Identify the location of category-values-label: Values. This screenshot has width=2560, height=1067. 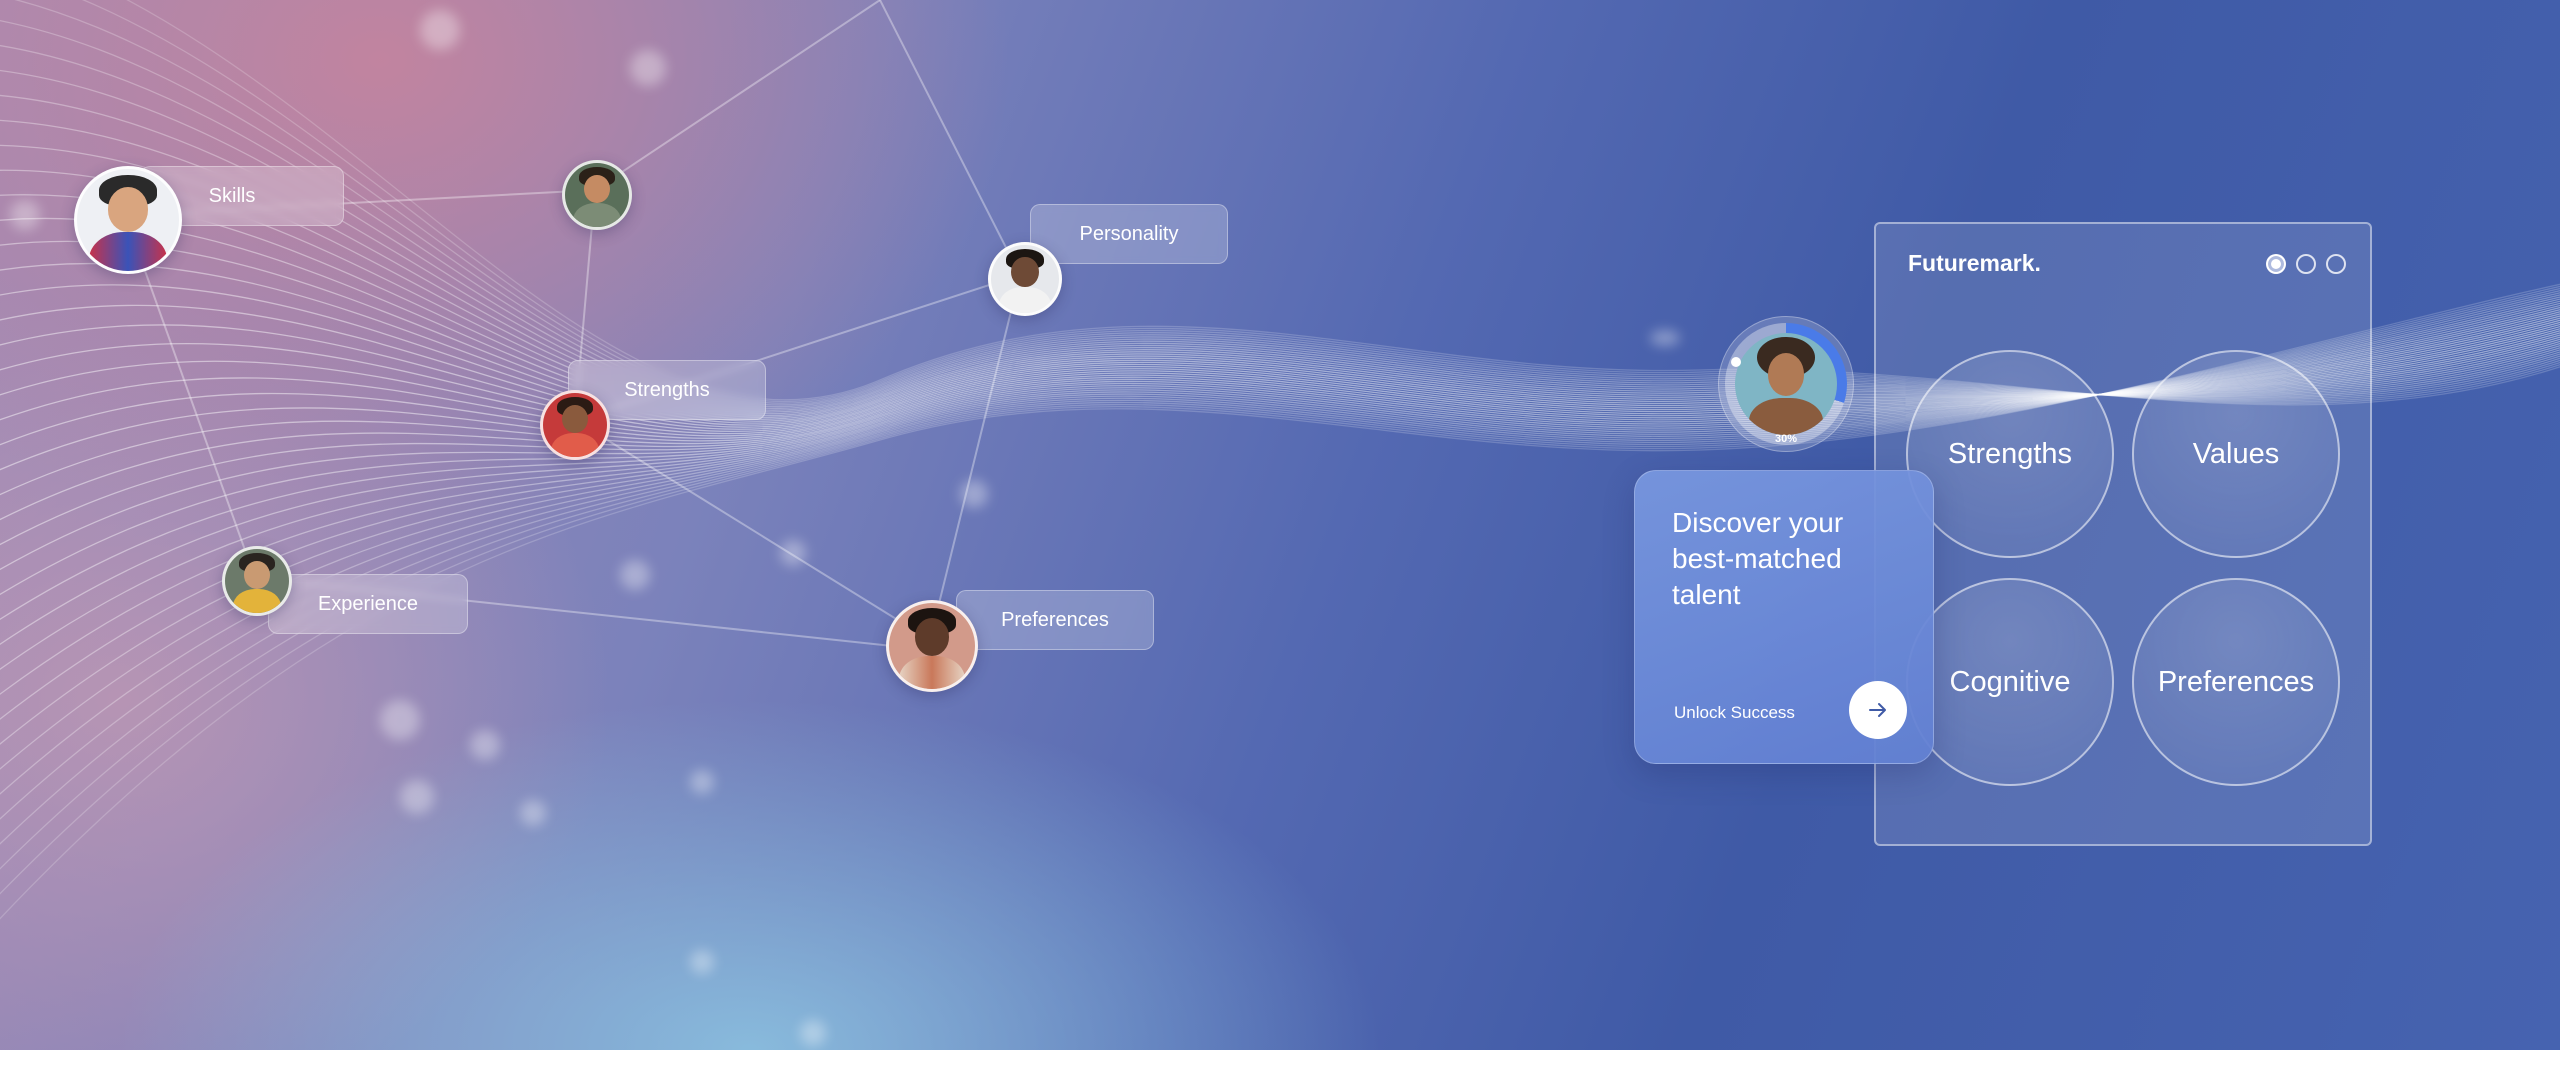
(2236, 453).